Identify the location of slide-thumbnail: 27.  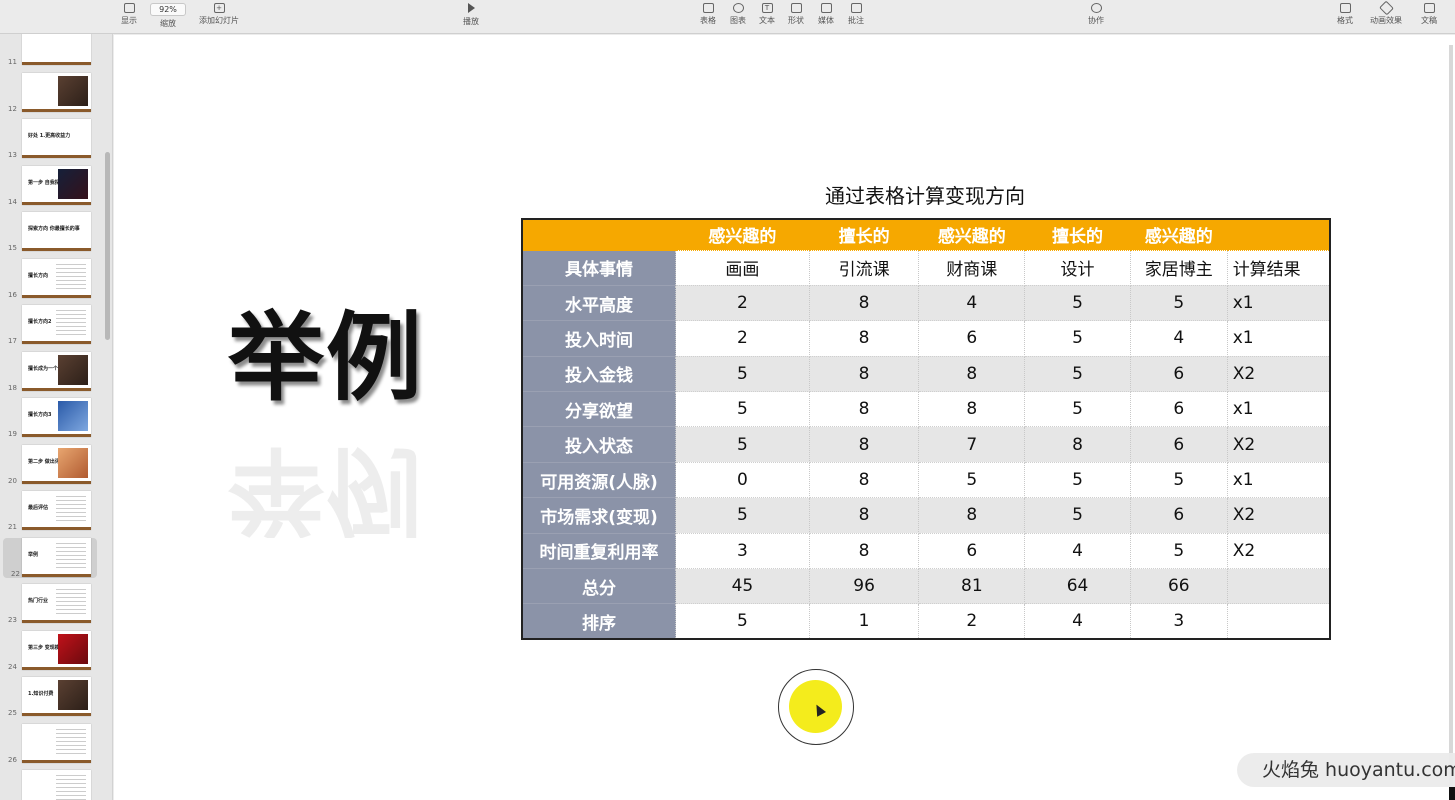
(50, 785).